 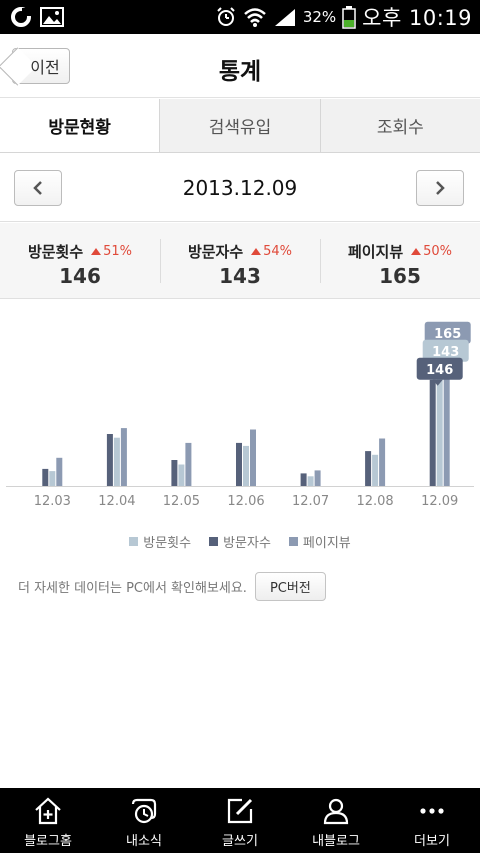 I want to click on gallery-notification-icon, so click(x=52, y=17).